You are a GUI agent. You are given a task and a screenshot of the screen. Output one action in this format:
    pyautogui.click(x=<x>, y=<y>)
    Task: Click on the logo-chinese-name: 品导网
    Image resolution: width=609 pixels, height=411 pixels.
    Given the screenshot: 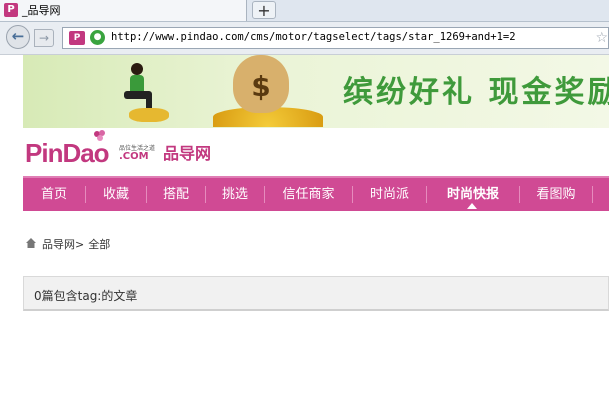 What is the action you would take?
    pyautogui.click(x=187, y=153)
    